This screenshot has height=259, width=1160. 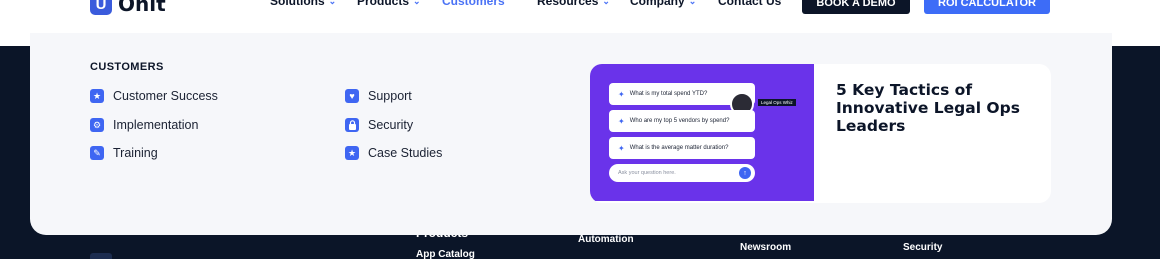 What do you see at coordinates (97, 153) in the screenshot?
I see `pencil-icon: ✎` at bounding box center [97, 153].